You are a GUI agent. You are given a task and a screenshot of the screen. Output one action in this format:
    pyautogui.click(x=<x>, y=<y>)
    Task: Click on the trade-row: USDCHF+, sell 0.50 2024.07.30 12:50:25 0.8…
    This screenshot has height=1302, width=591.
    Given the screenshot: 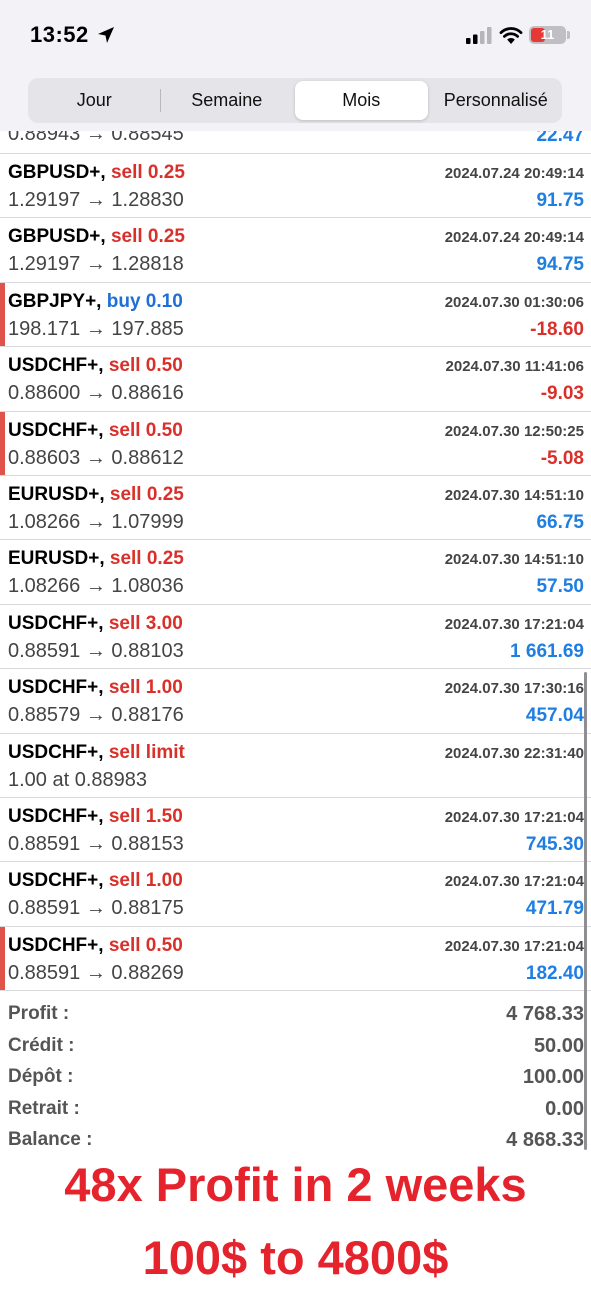 What is the action you would take?
    pyautogui.click(x=295, y=443)
    